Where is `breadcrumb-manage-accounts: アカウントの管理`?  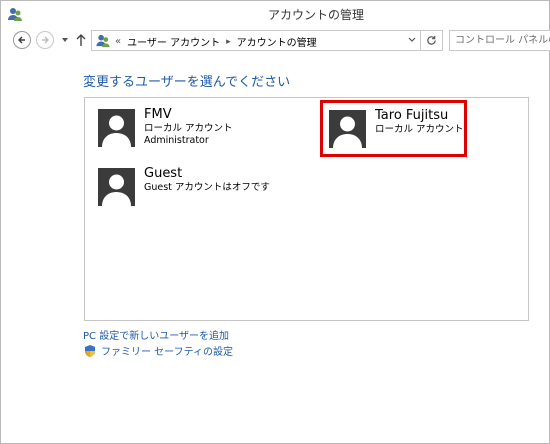 breadcrumb-manage-accounts: アカウントの管理 is located at coordinates (277, 41).